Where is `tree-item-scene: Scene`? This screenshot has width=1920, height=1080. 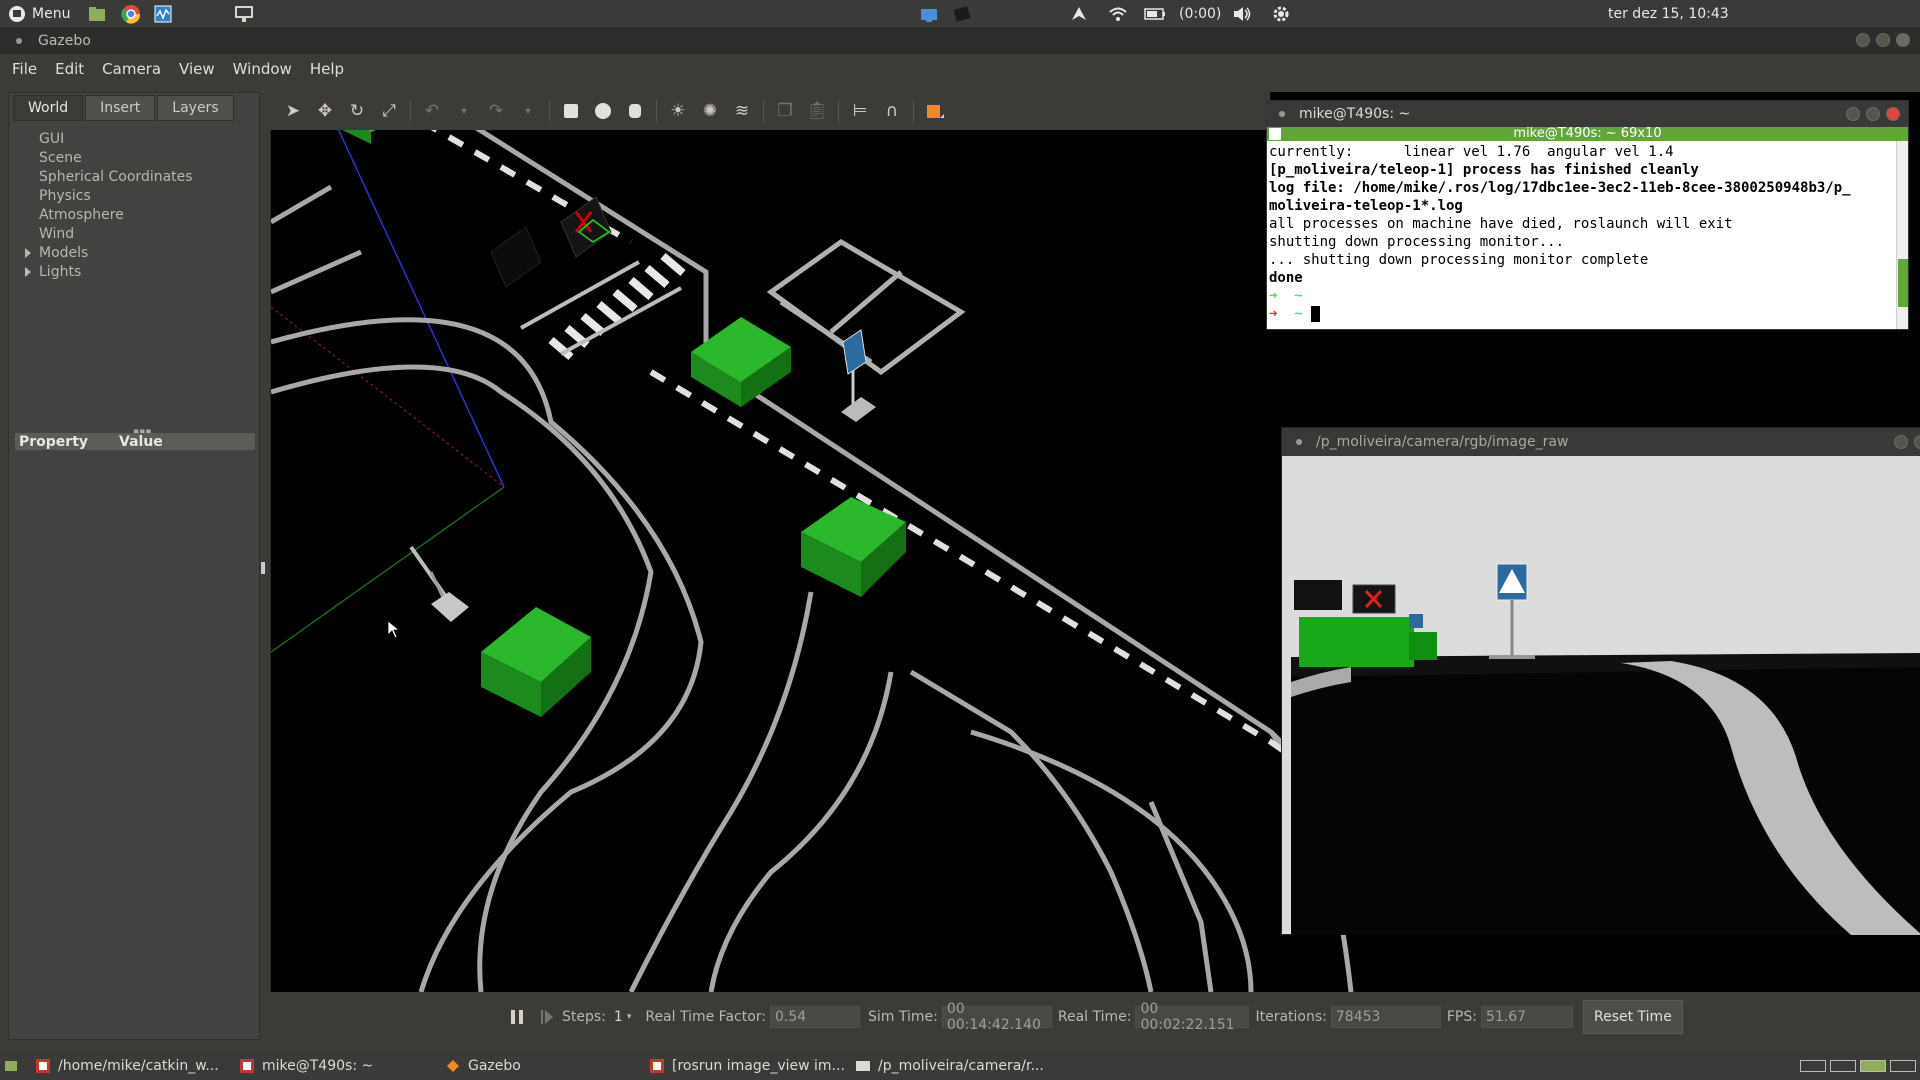 tree-item-scene: Scene is located at coordinates (137, 157).